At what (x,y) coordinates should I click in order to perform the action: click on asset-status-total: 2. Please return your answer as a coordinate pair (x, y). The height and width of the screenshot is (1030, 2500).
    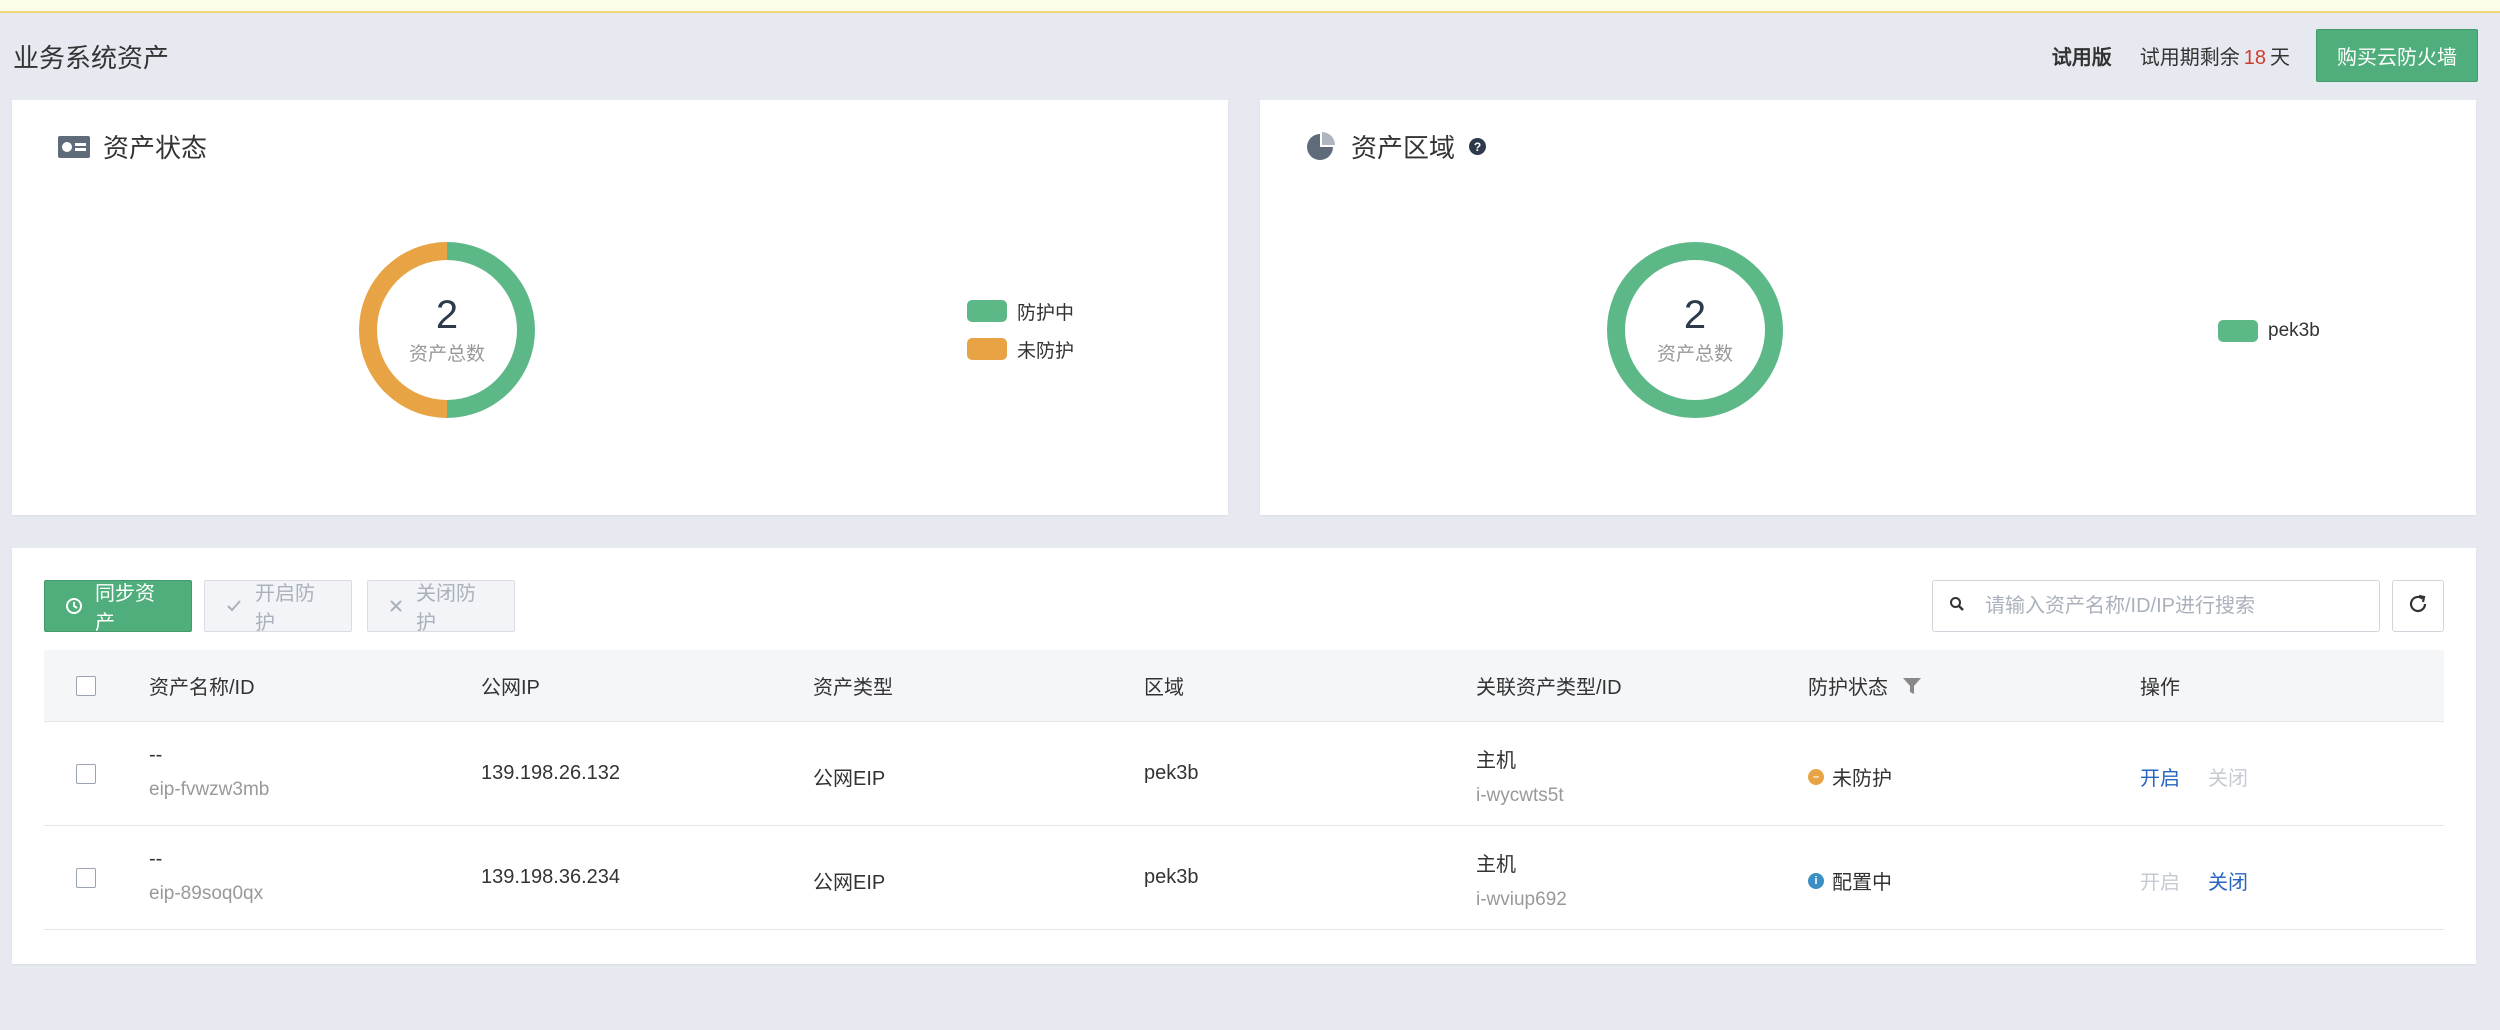
    Looking at the image, I should click on (447, 314).